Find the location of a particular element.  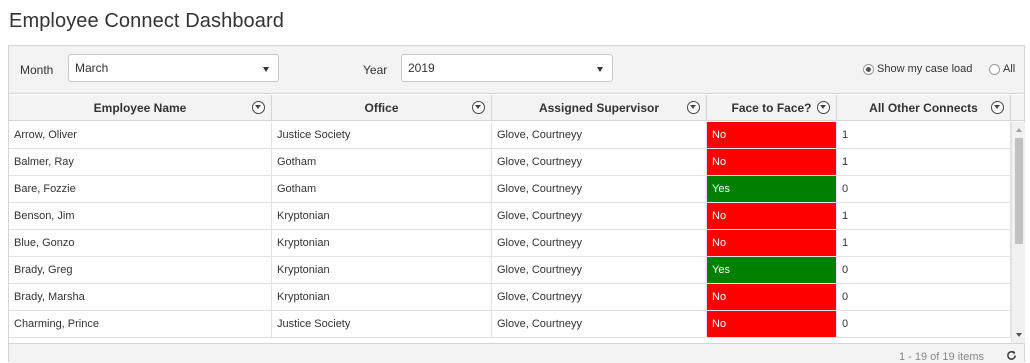

table-row: Balmer, Ray Gotham Glove, Courtneyy No 1 is located at coordinates (510, 162).